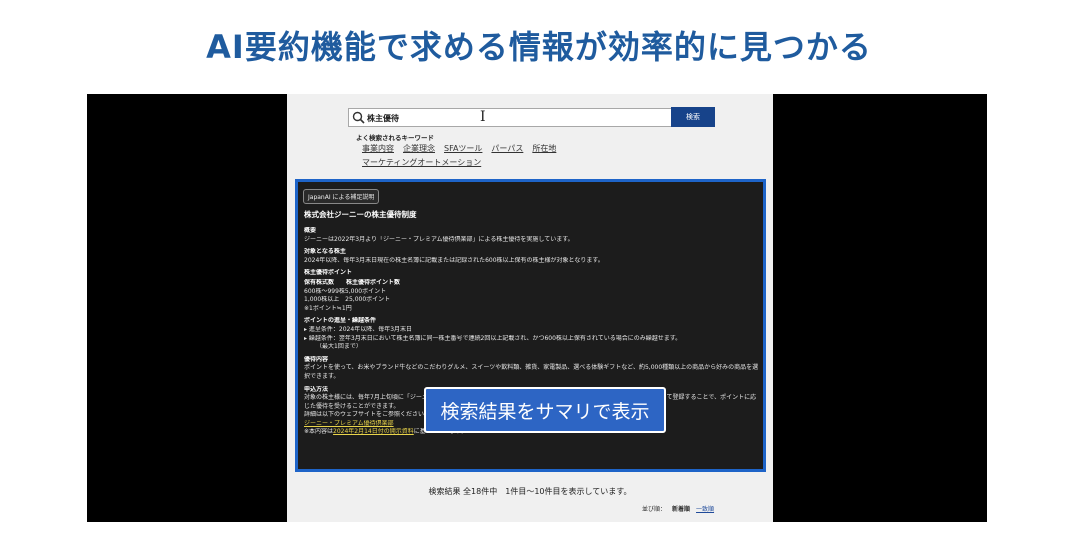 The image size is (1078, 542). What do you see at coordinates (539, 47) in the screenshot?
I see `headline: AI要約機能で求める情報が効率的に見つかる` at bounding box center [539, 47].